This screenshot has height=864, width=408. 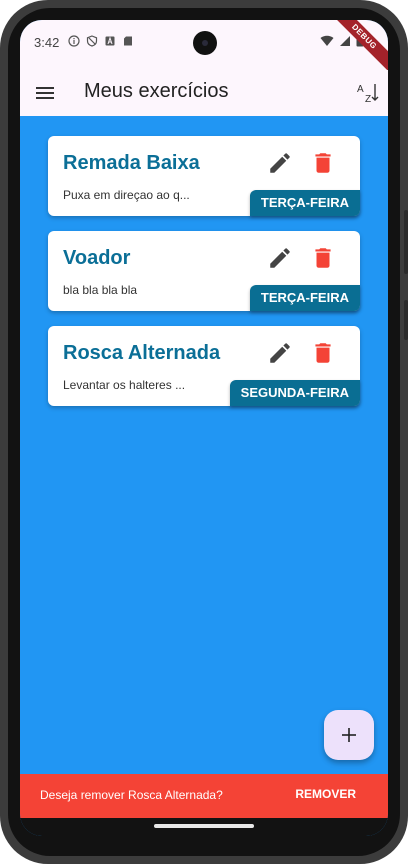 I want to click on sd-card-icon, so click(x=128, y=41).